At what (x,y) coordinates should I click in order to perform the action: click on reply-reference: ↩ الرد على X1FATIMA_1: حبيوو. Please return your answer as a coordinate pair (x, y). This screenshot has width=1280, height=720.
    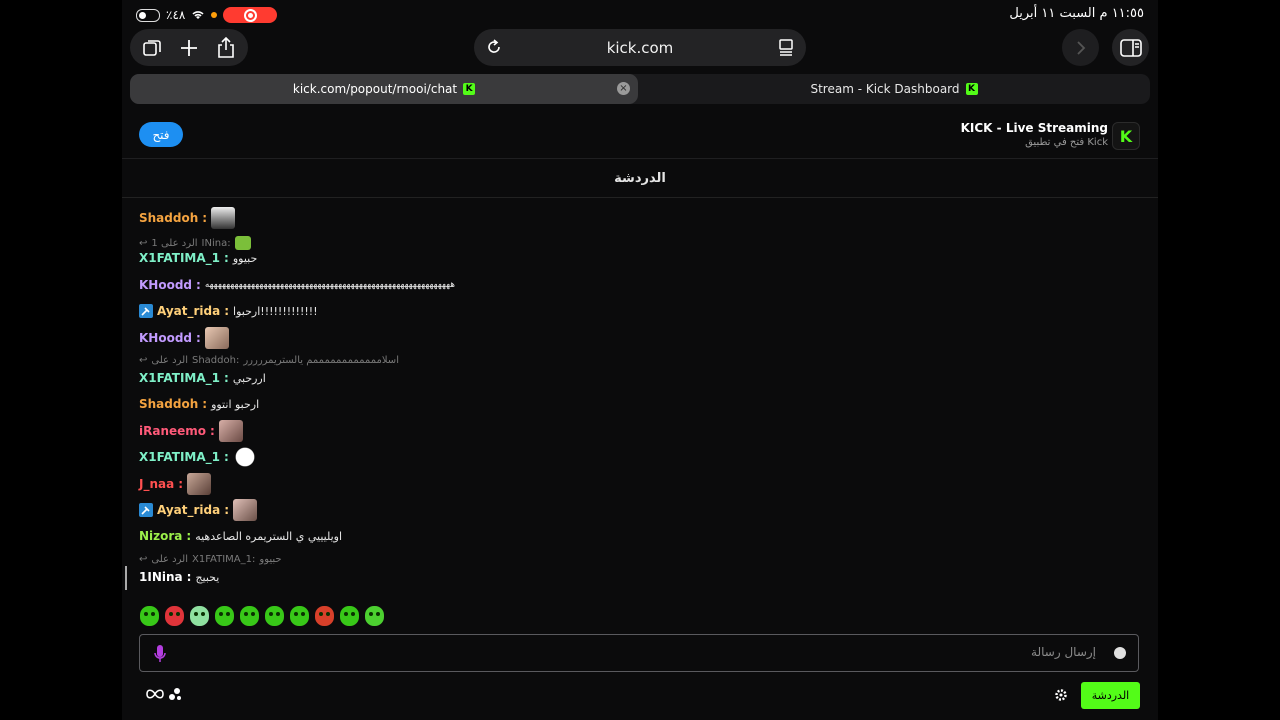
    Looking at the image, I should click on (210, 559).